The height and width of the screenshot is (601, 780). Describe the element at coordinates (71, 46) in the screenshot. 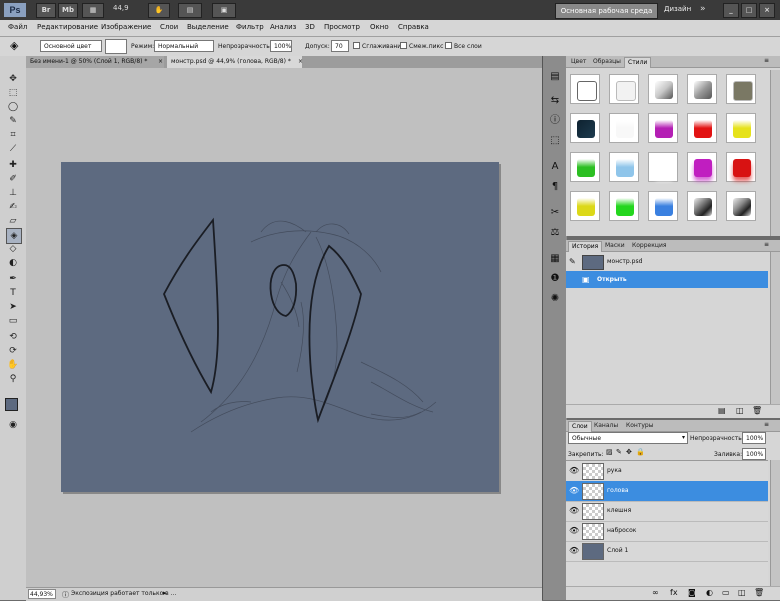

I see `fill-source-select: Основной цвет` at that location.